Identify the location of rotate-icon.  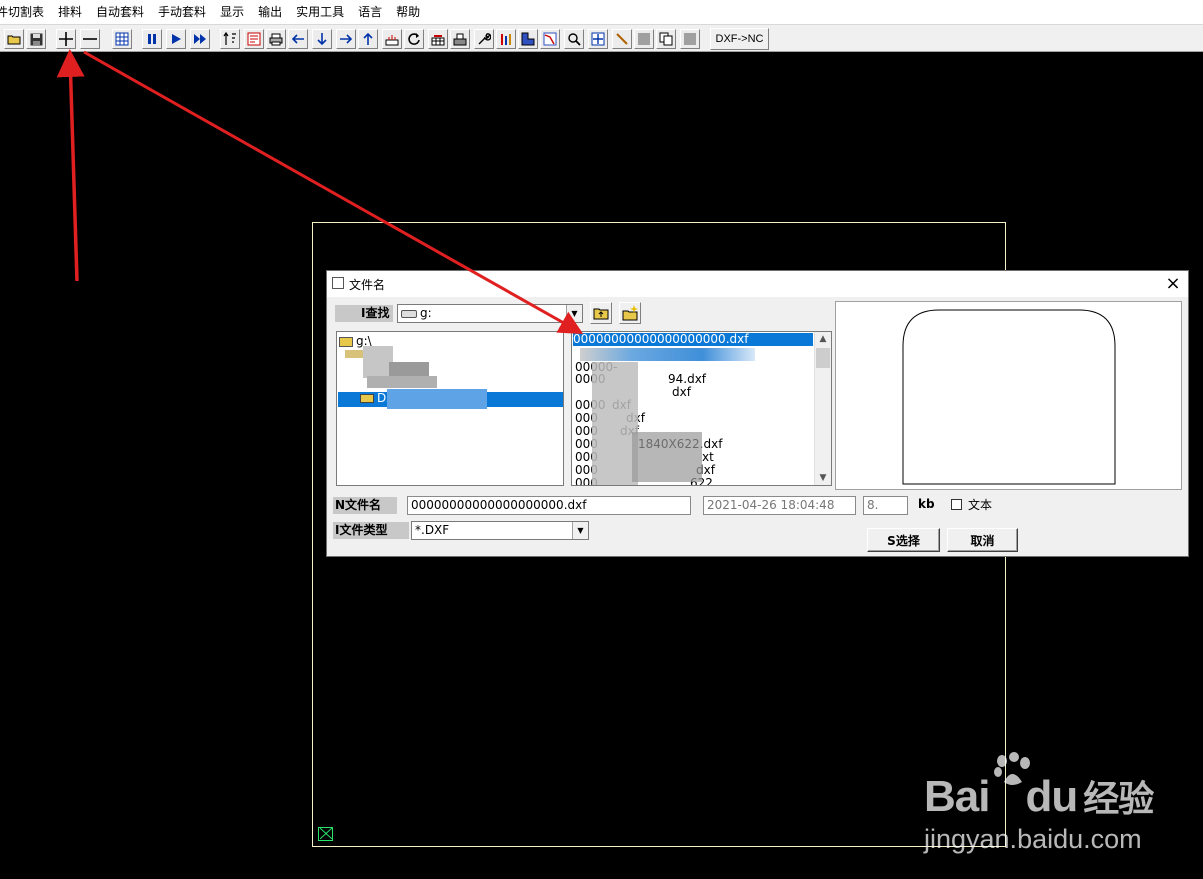
(414, 39).